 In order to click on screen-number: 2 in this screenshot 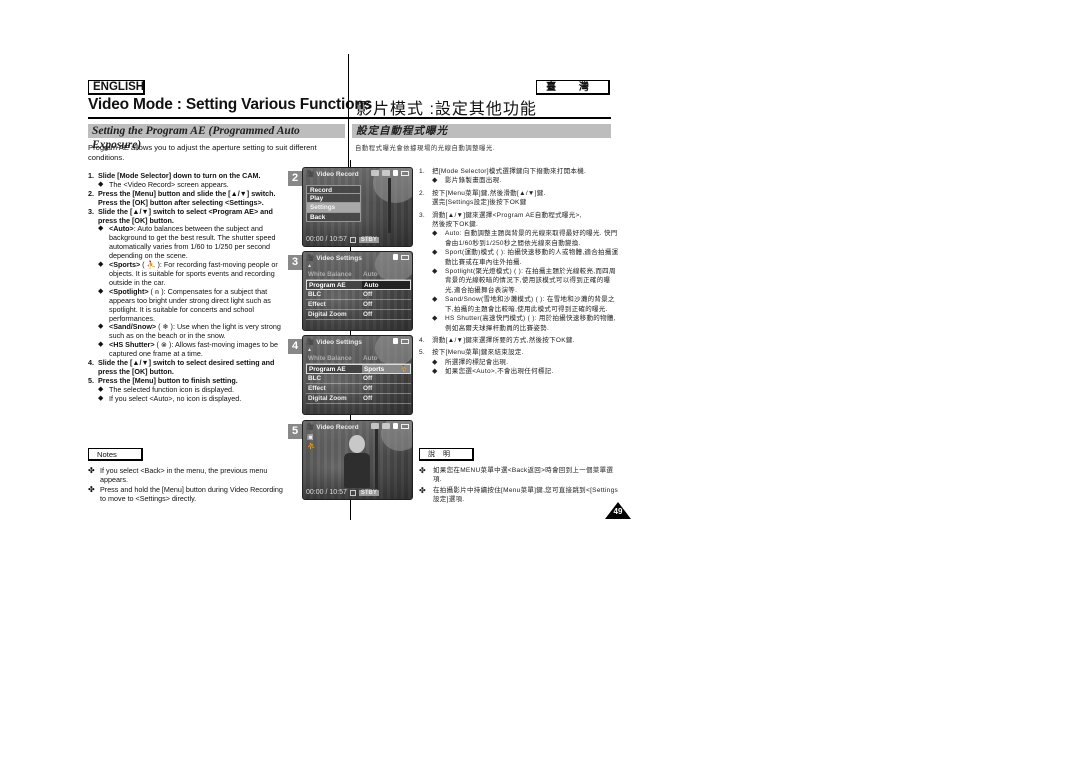, I will do `click(295, 178)`.